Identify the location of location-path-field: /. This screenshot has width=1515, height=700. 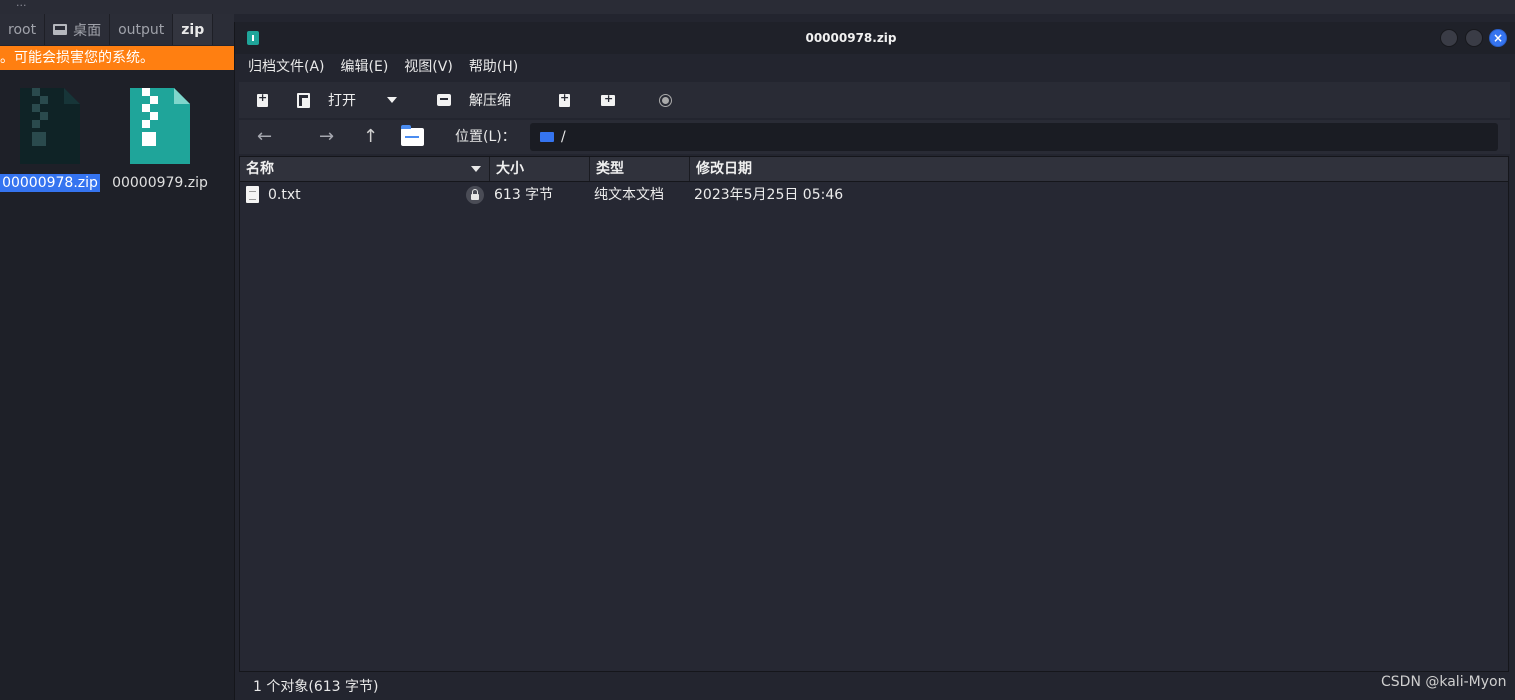
(1014, 137).